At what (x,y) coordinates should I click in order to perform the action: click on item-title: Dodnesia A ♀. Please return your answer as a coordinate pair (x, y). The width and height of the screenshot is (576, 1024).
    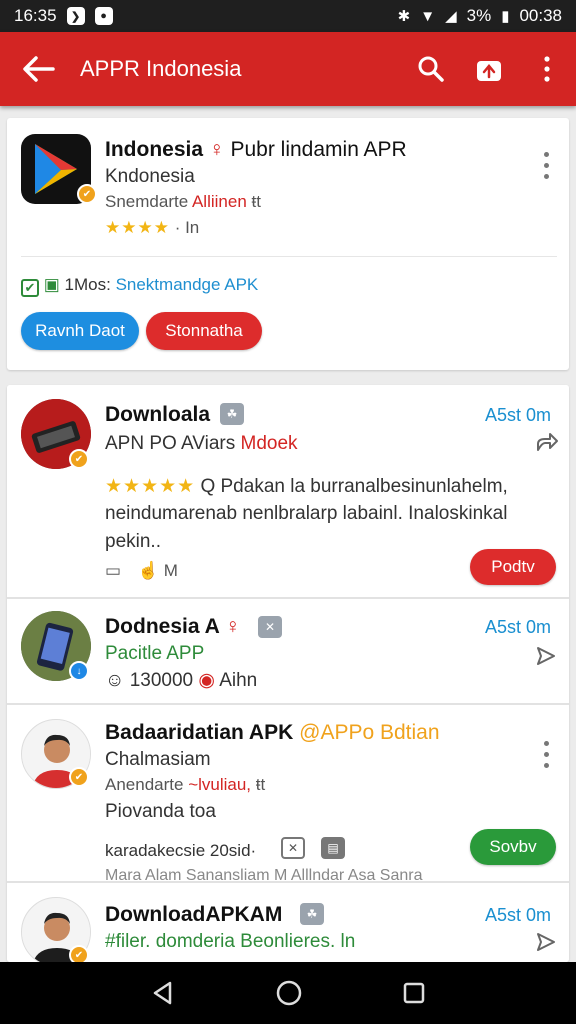
    Looking at the image, I should click on (173, 627).